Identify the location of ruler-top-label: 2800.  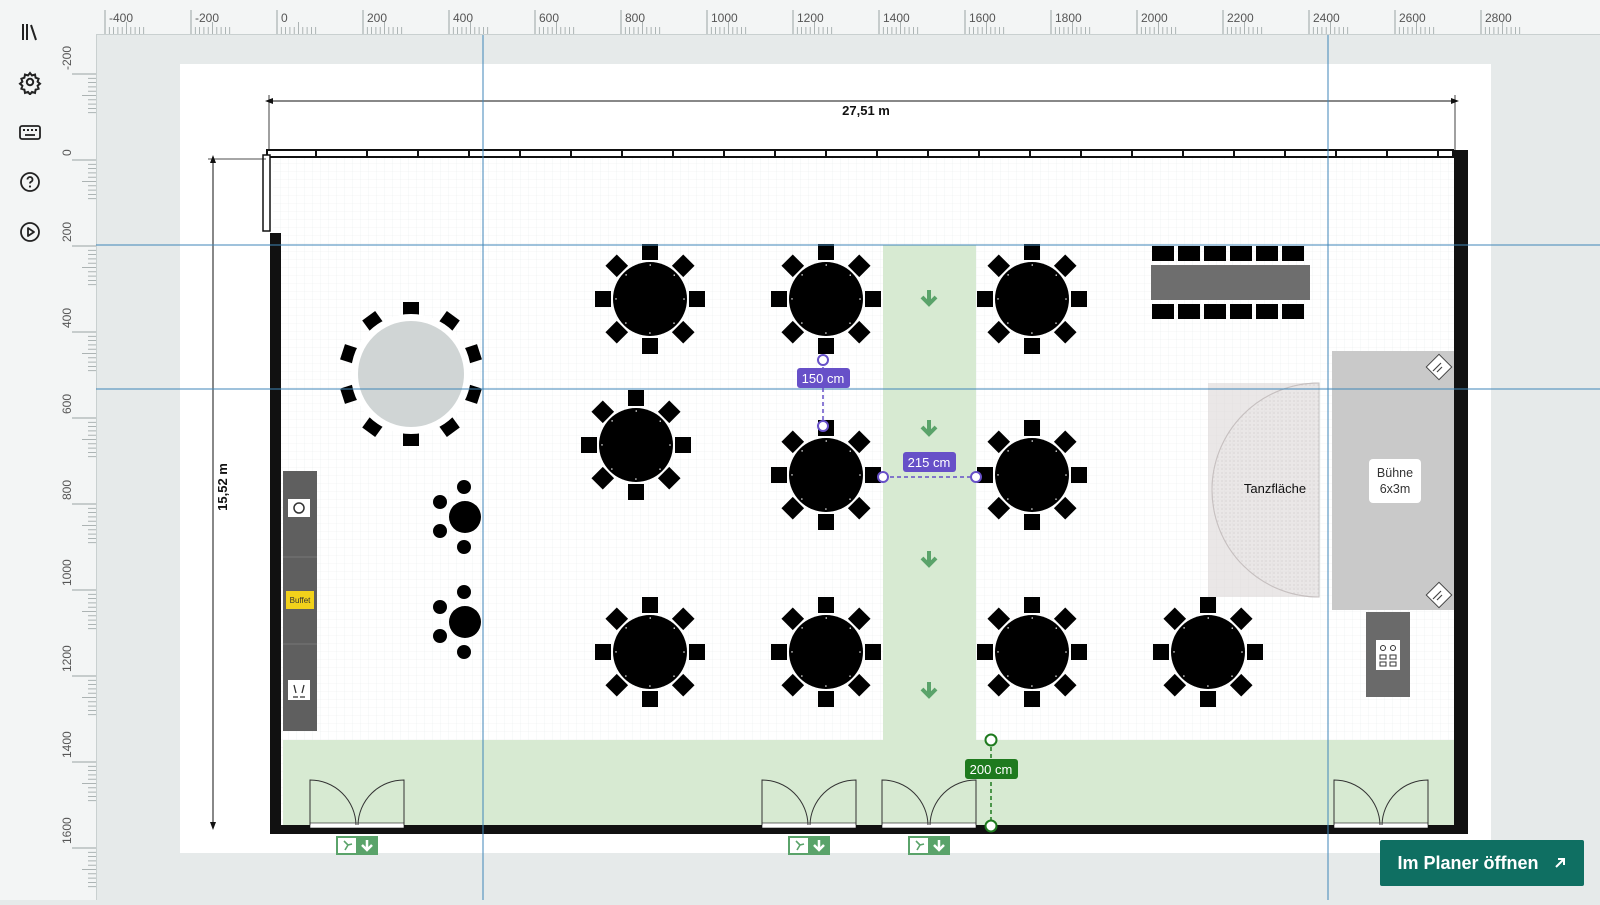
(1498, 18).